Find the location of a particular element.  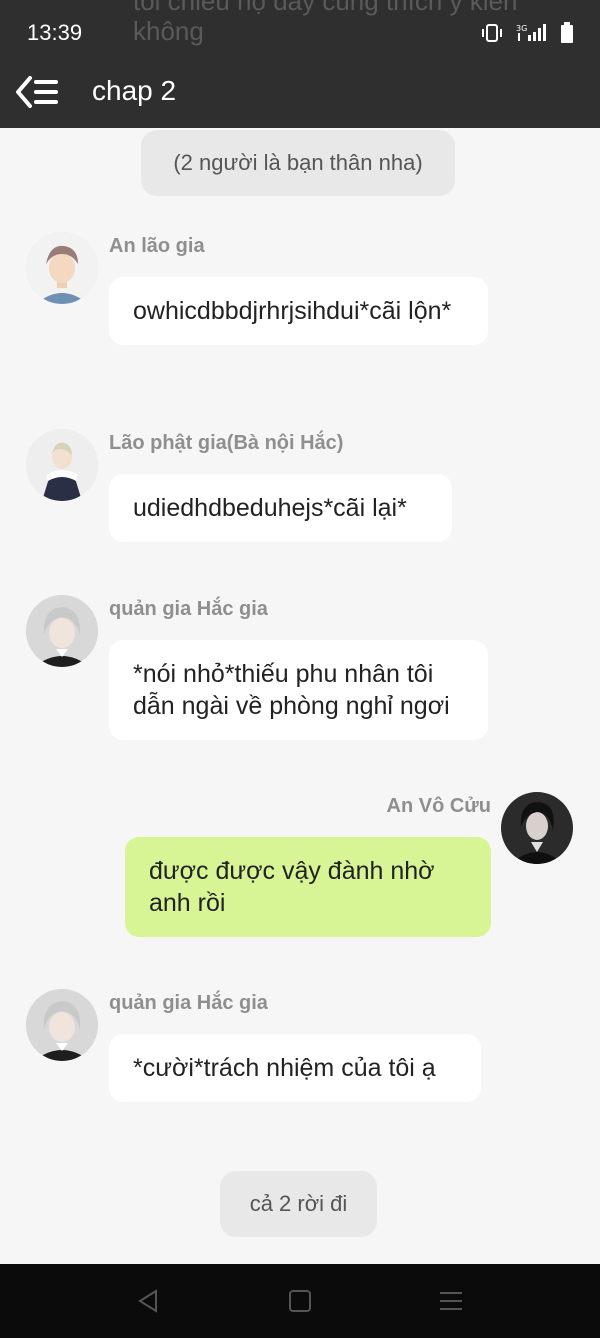

system-nav-bar is located at coordinates (300, 1301).